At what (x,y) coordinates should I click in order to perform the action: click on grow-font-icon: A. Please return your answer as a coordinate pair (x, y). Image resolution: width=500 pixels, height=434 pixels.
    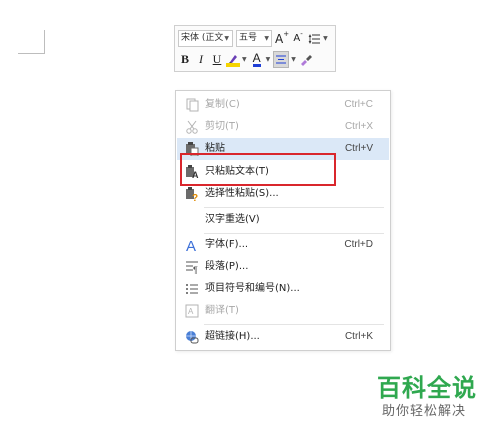
    Looking at the image, I should click on (279, 38).